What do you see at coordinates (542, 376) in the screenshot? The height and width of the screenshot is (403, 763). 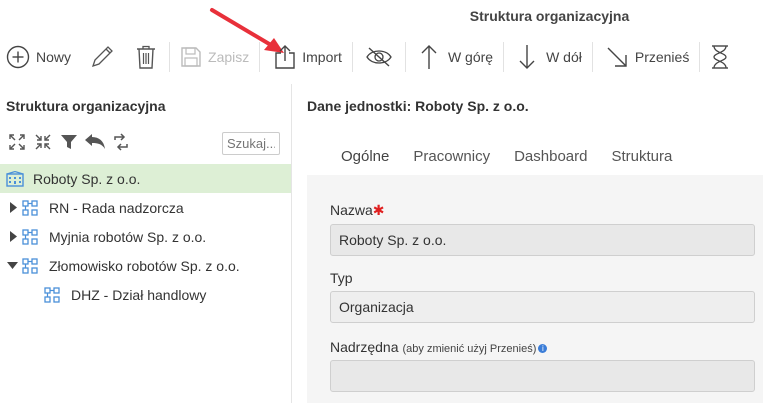 I see `parent-field` at bounding box center [542, 376].